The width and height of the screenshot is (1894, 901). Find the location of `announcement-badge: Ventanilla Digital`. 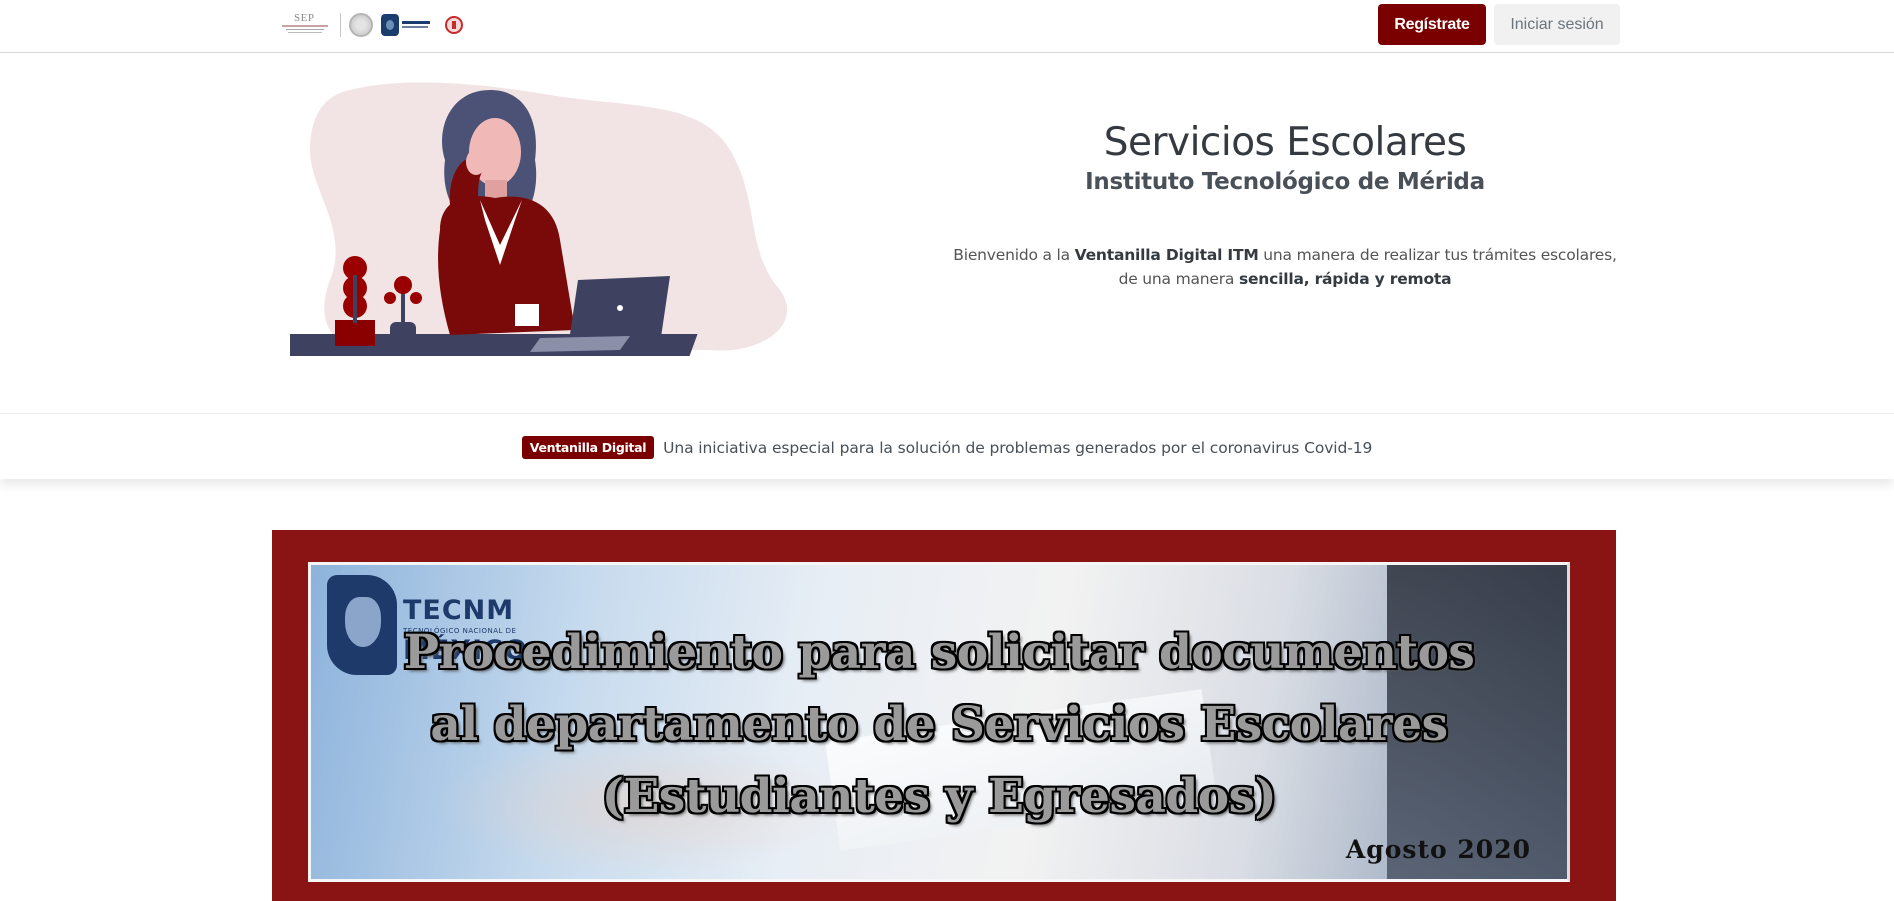

announcement-badge: Ventanilla Digital is located at coordinates (588, 447).